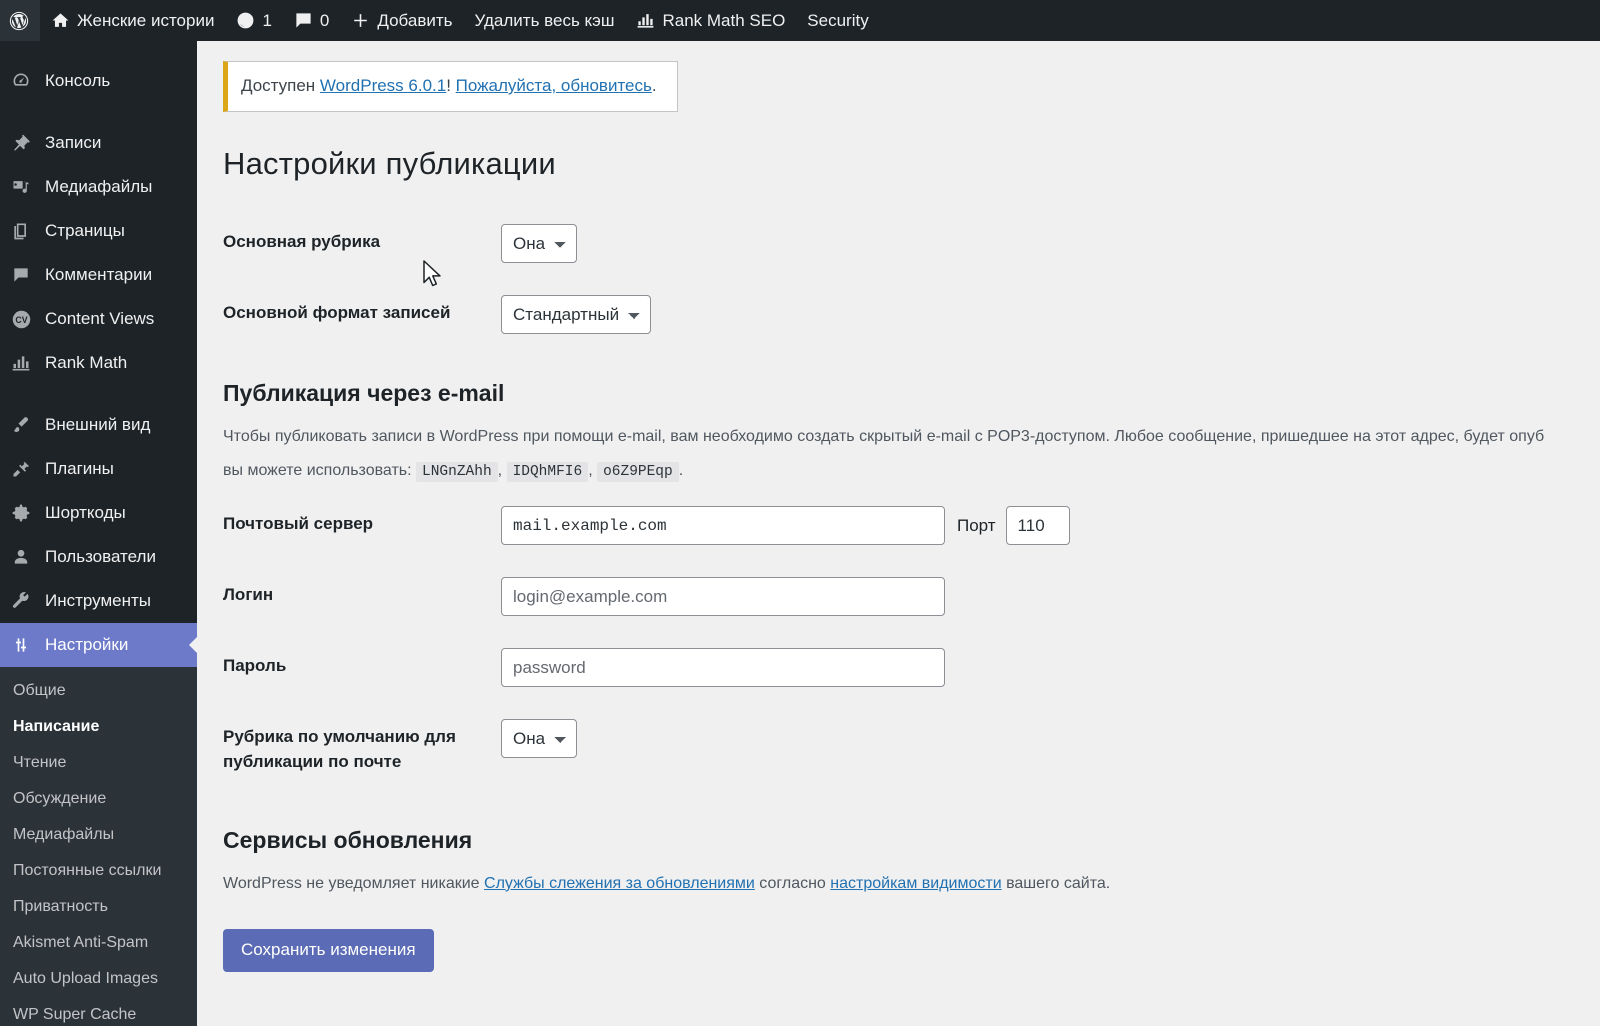  I want to click on adminbar-site-name: Женские истории, so click(132, 20).